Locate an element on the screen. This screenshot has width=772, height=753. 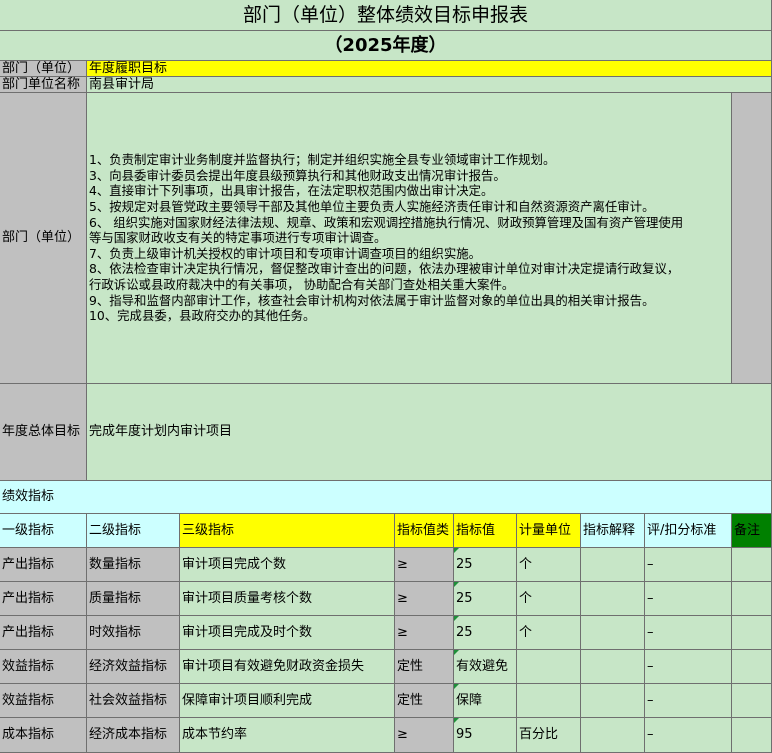
row-3-type: ≥ is located at coordinates (424, 633).